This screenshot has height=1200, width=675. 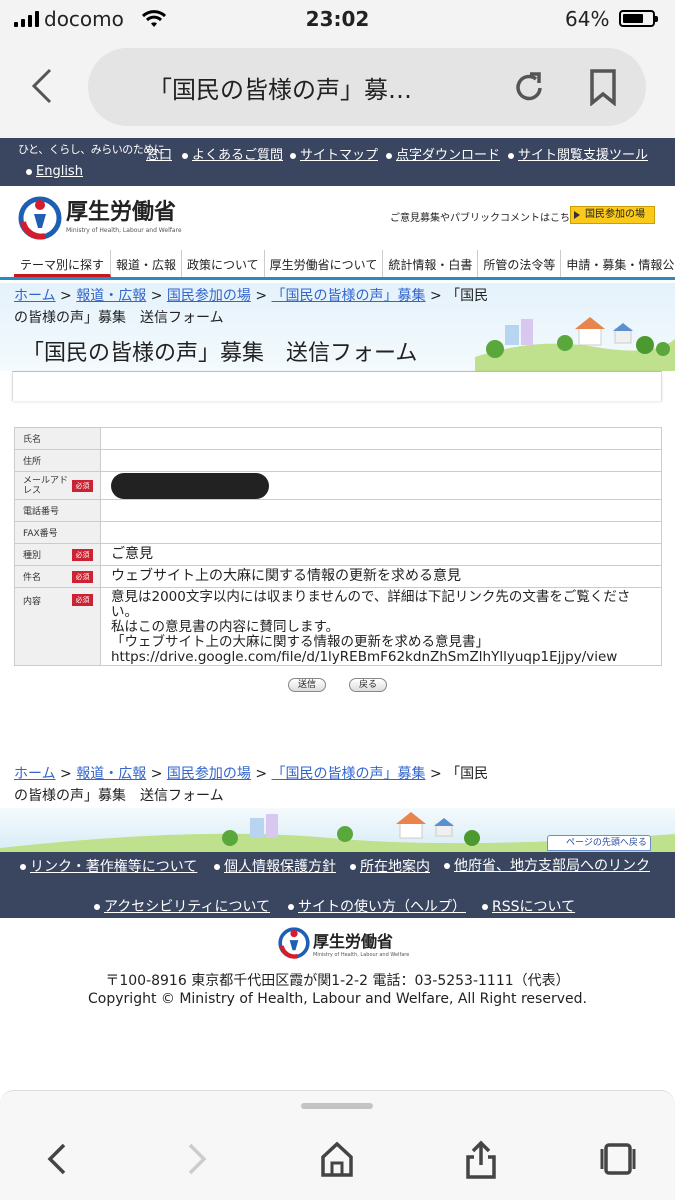 What do you see at coordinates (618, 1159) in the screenshot?
I see `tabs-icon` at bounding box center [618, 1159].